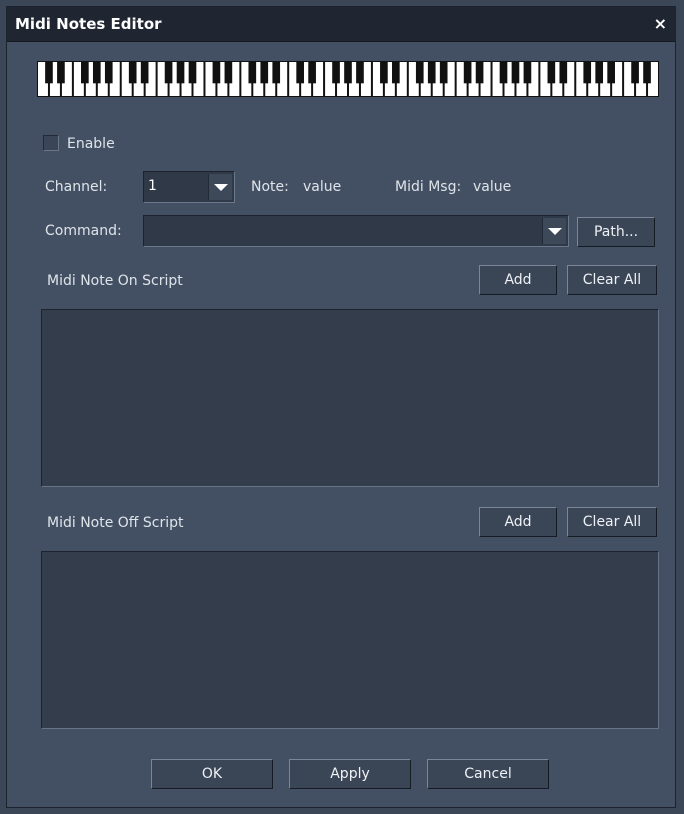 The height and width of the screenshot is (814, 684). What do you see at coordinates (356, 231) in the screenshot?
I see `command-dropdown` at bounding box center [356, 231].